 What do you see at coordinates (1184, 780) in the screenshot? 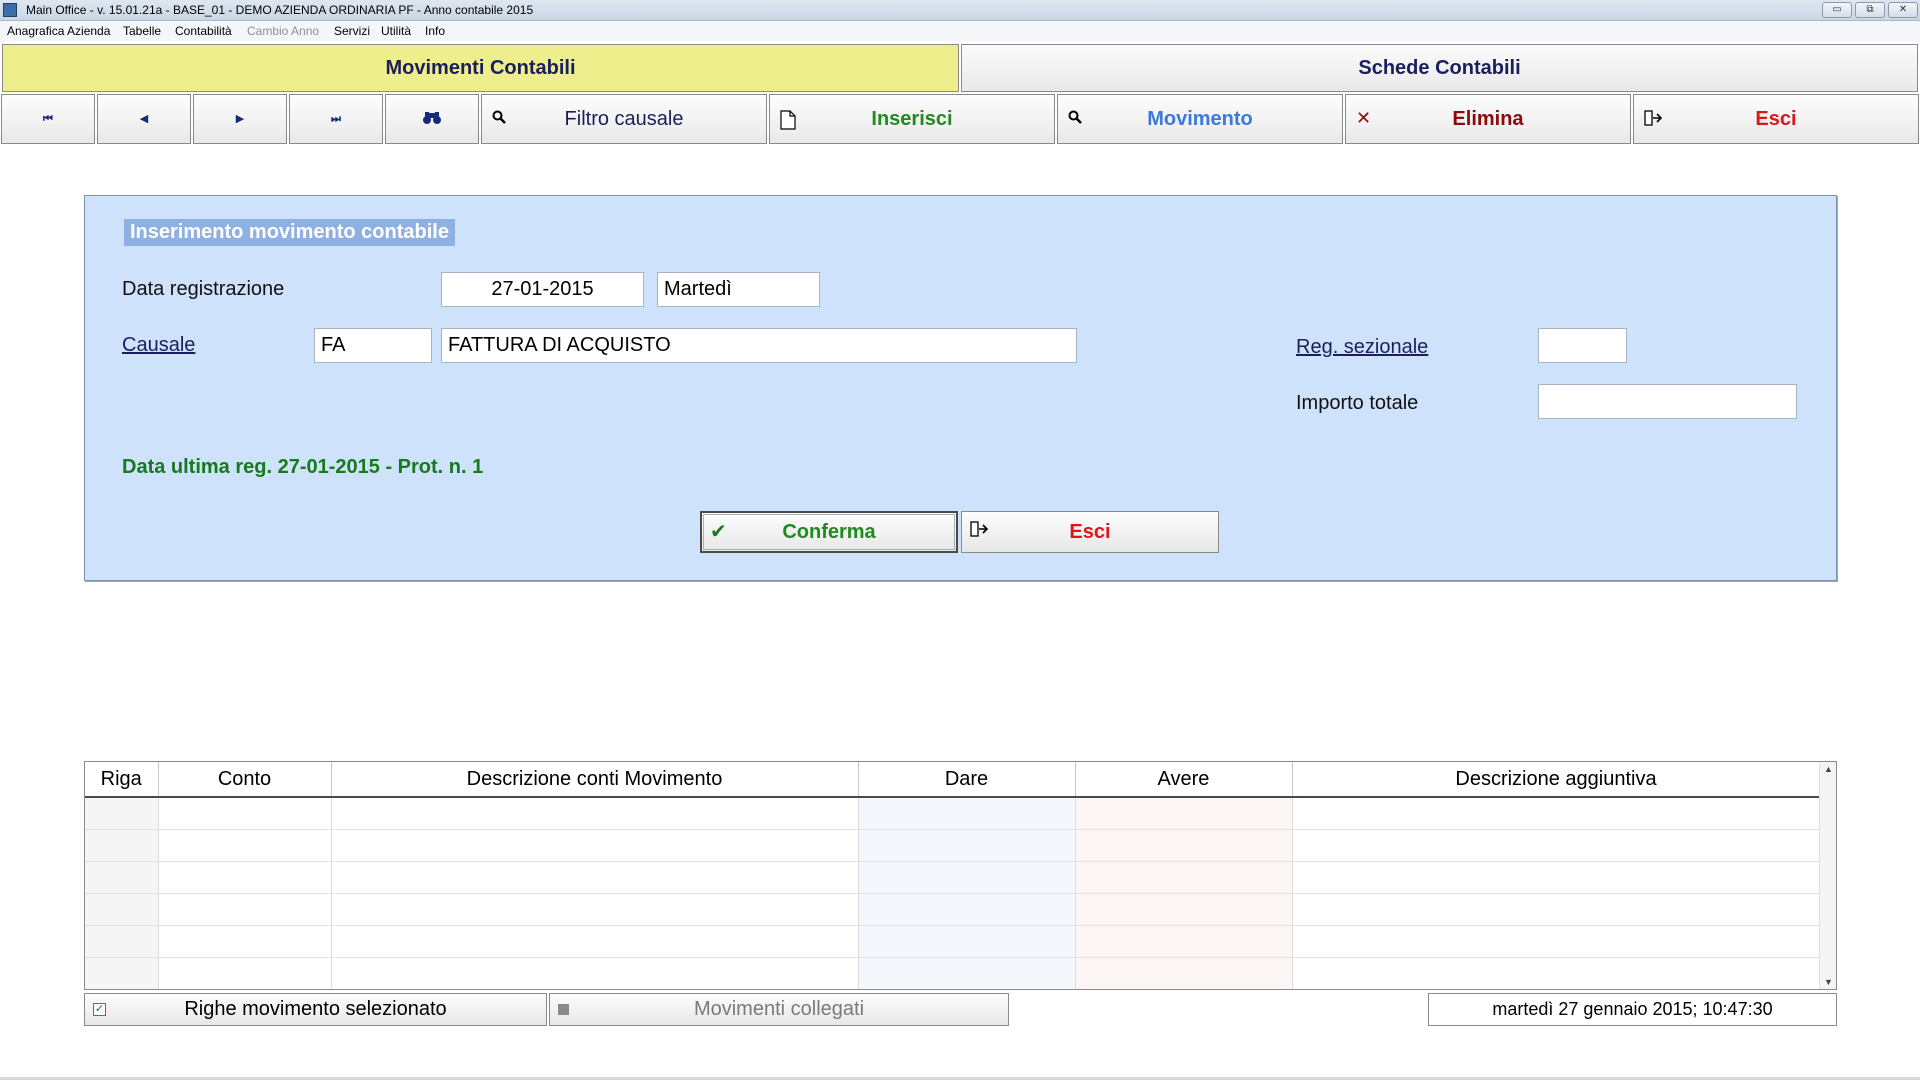
I see `column-header-avere: Avere` at bounding box center [1184, 780].